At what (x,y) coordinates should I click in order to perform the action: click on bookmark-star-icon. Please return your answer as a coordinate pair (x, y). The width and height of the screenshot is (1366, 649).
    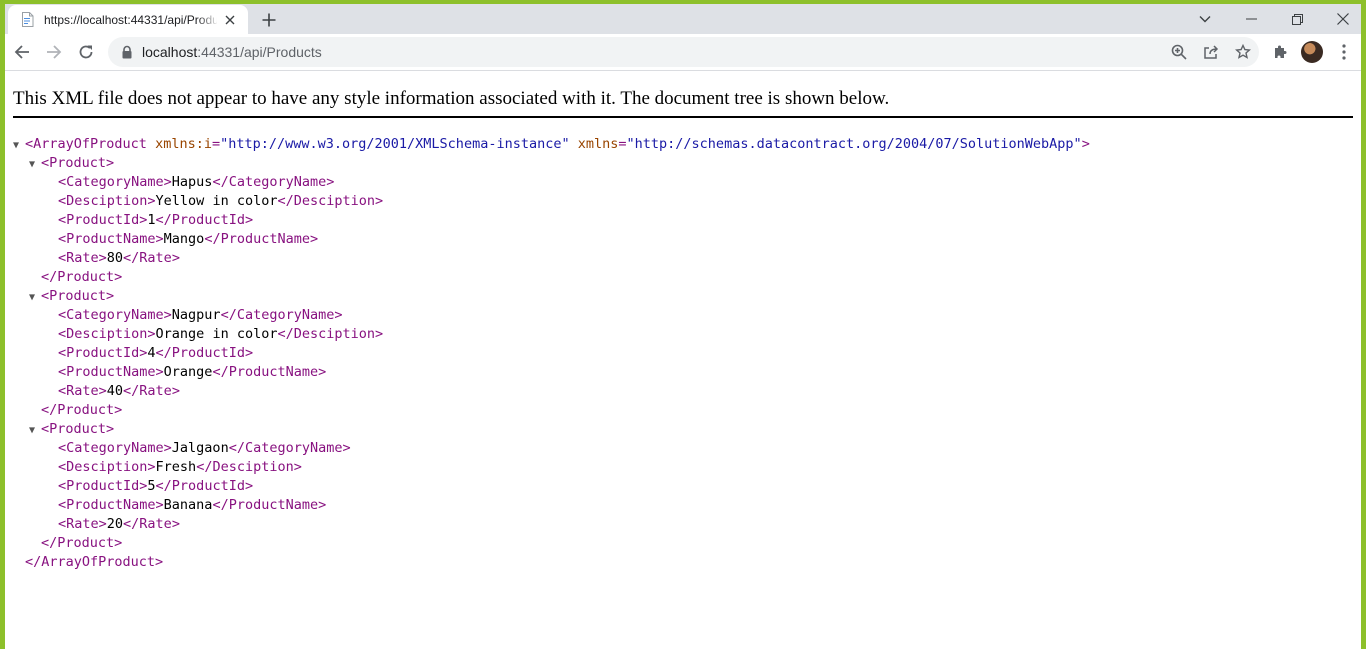
    Looking at the image, I should click on (1243, 52).